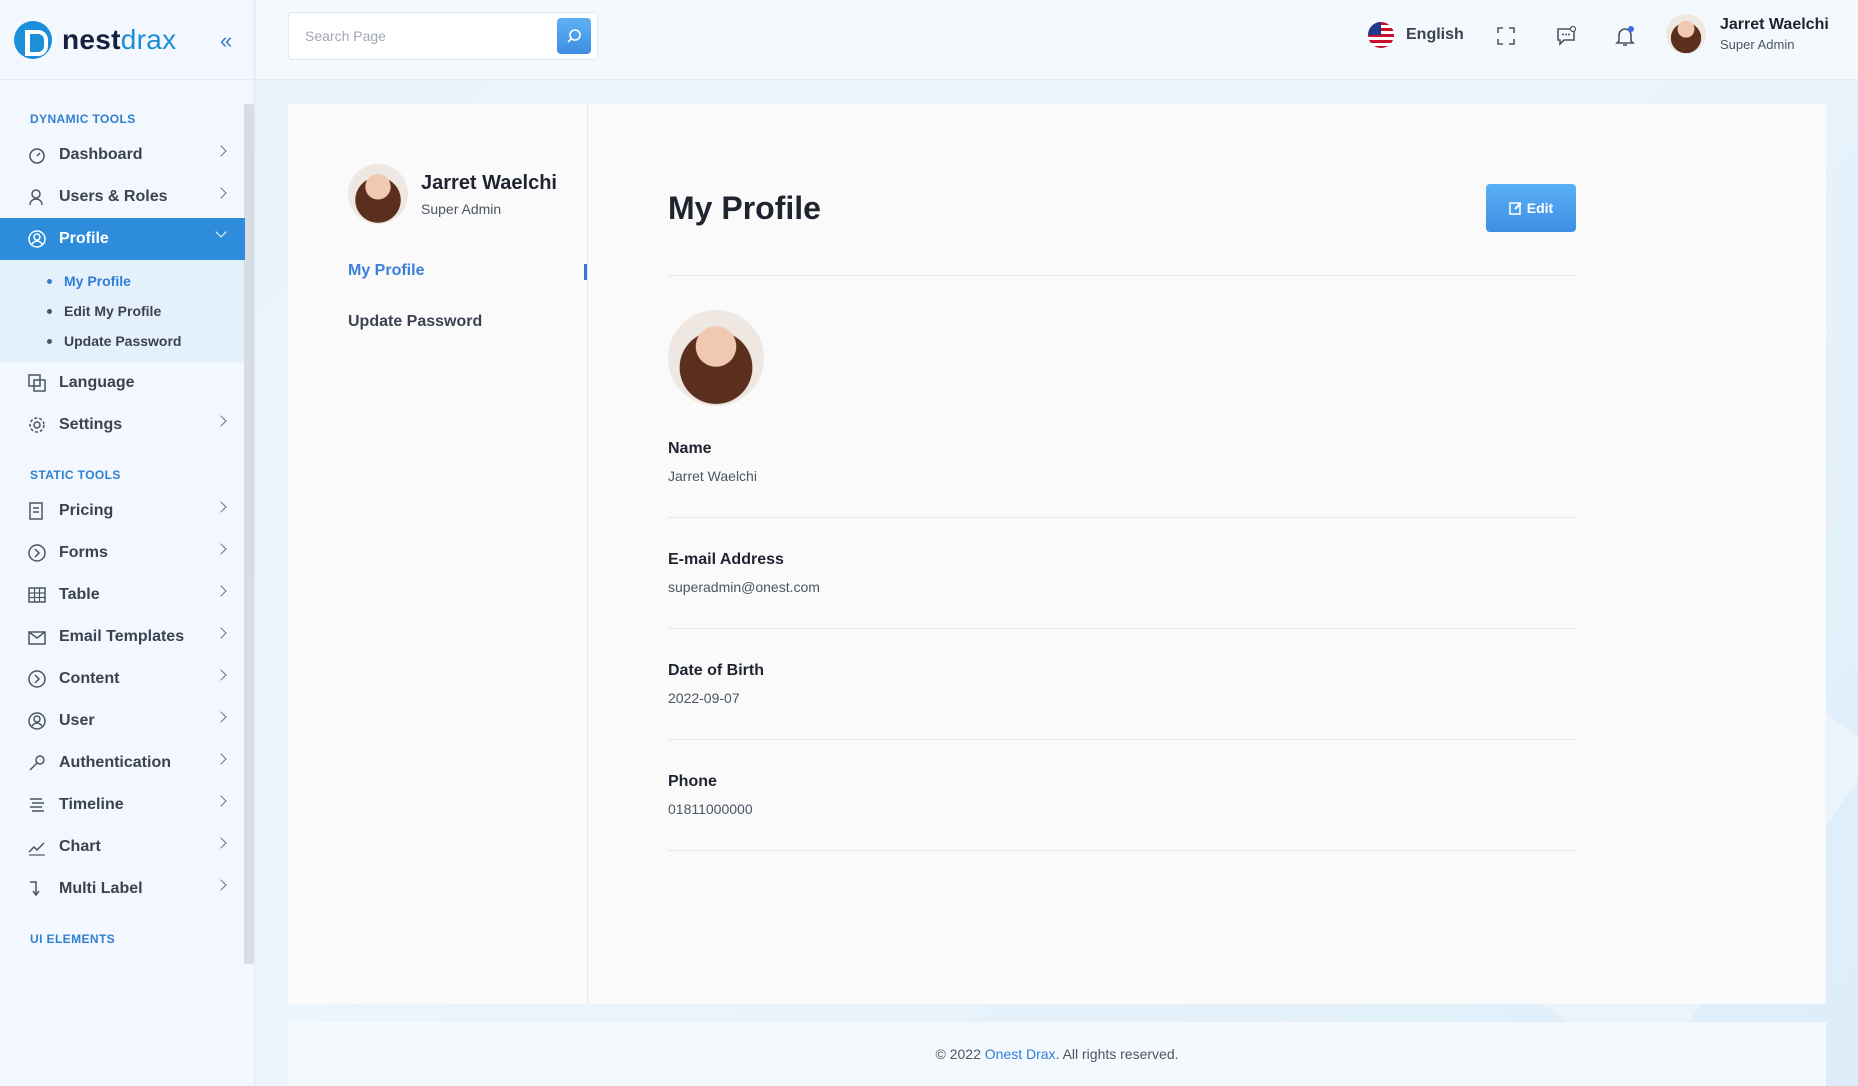 The width and height of the screenshot is (1858, 1086). I want to click on dashboard-icon, so click(37, 155).